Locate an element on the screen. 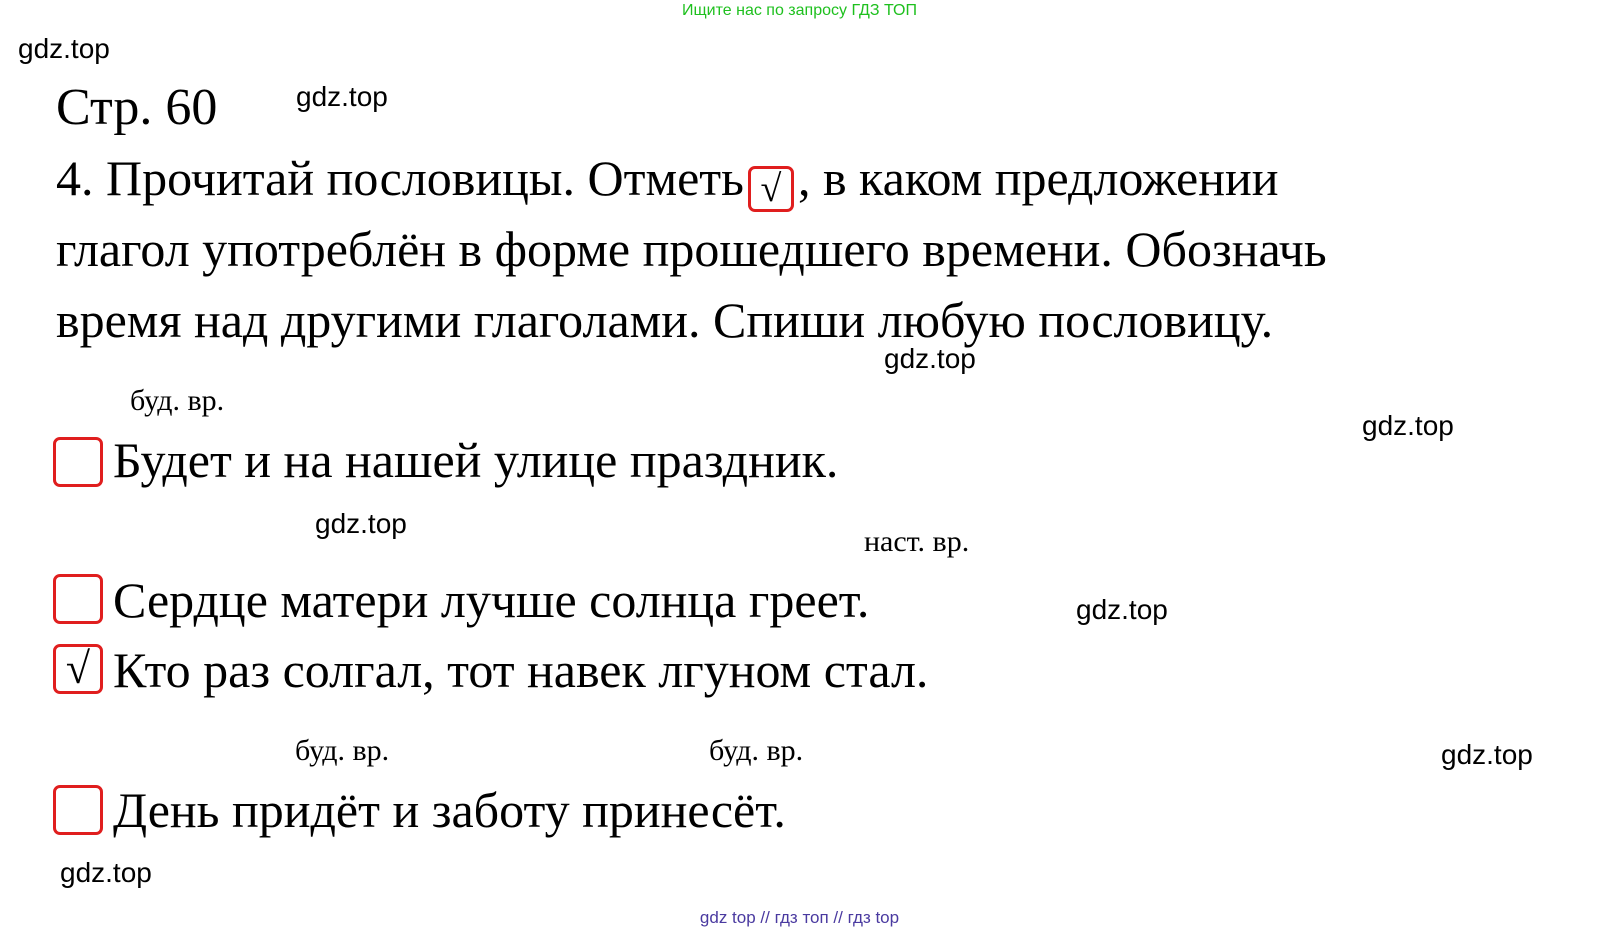 The width and height of the screenshot is (1599, 952). footer-links: gdz top // гдз топ // гдз top is located at coordinates (799, 917).